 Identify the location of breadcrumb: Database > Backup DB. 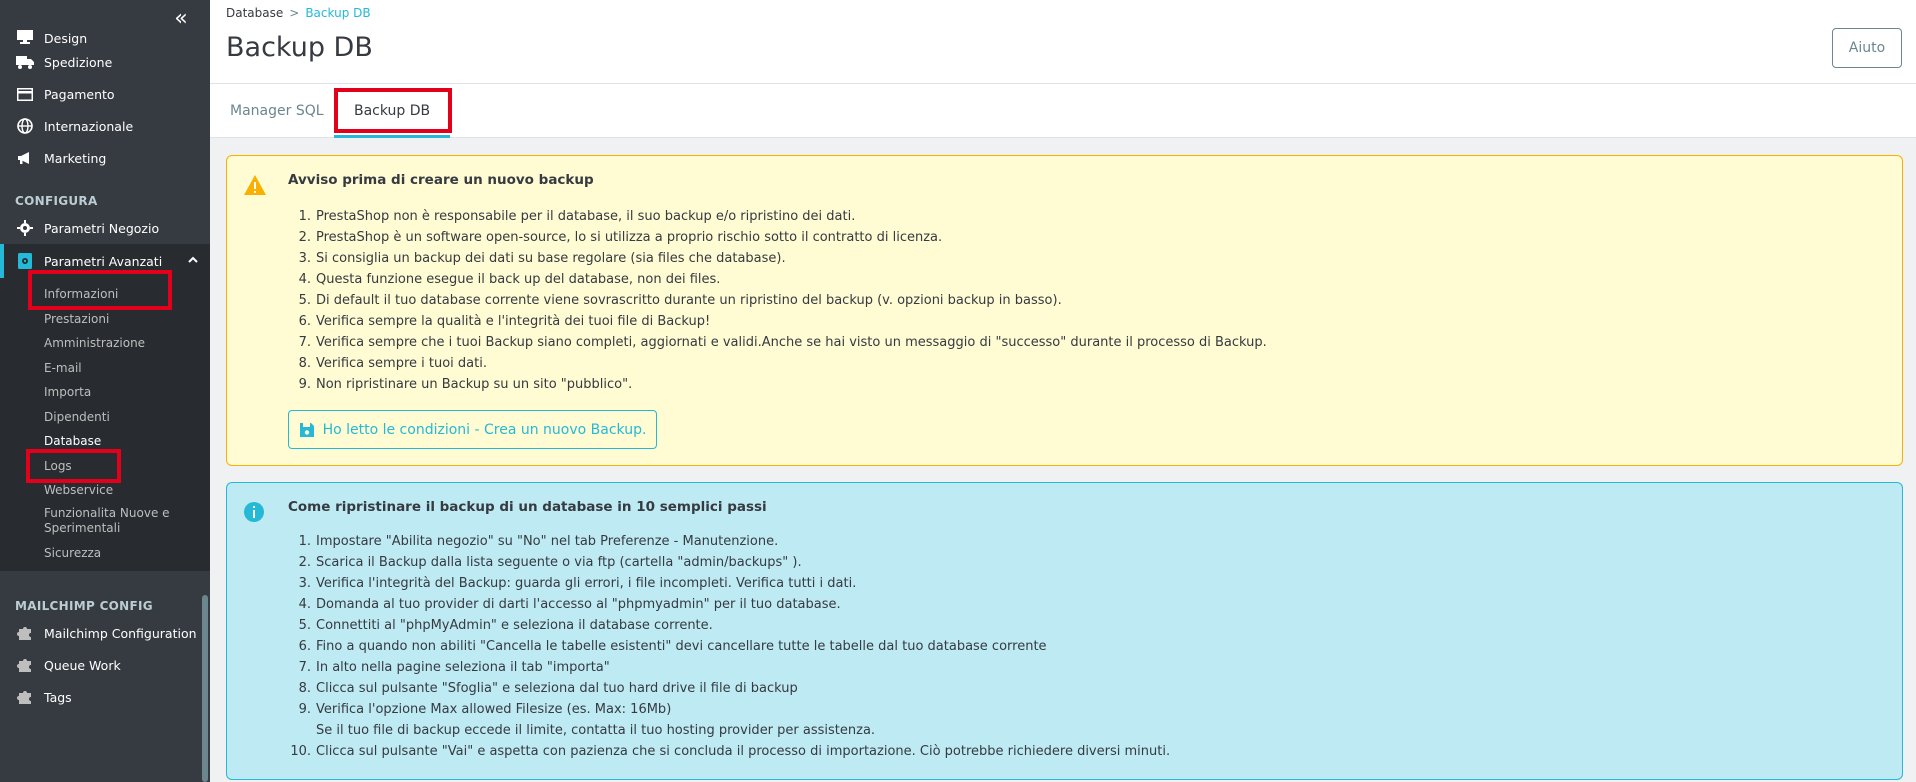
(298, 13).